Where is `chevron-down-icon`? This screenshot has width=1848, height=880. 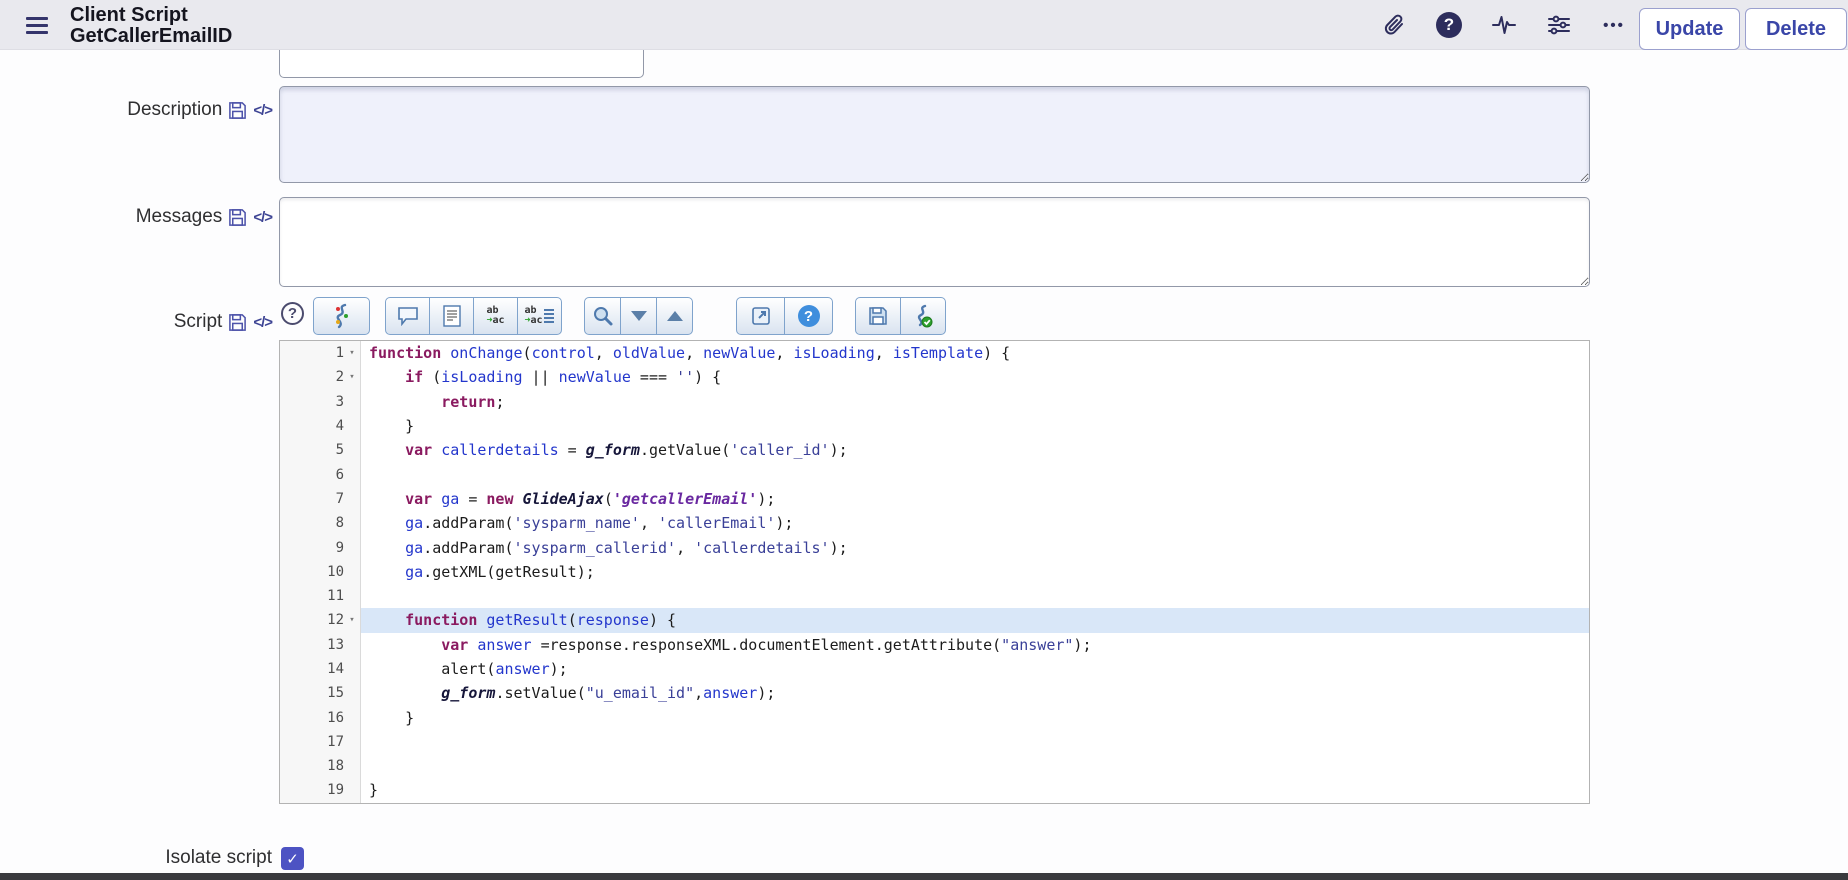
chevron-down-icon is located at coordinates (638, 316).